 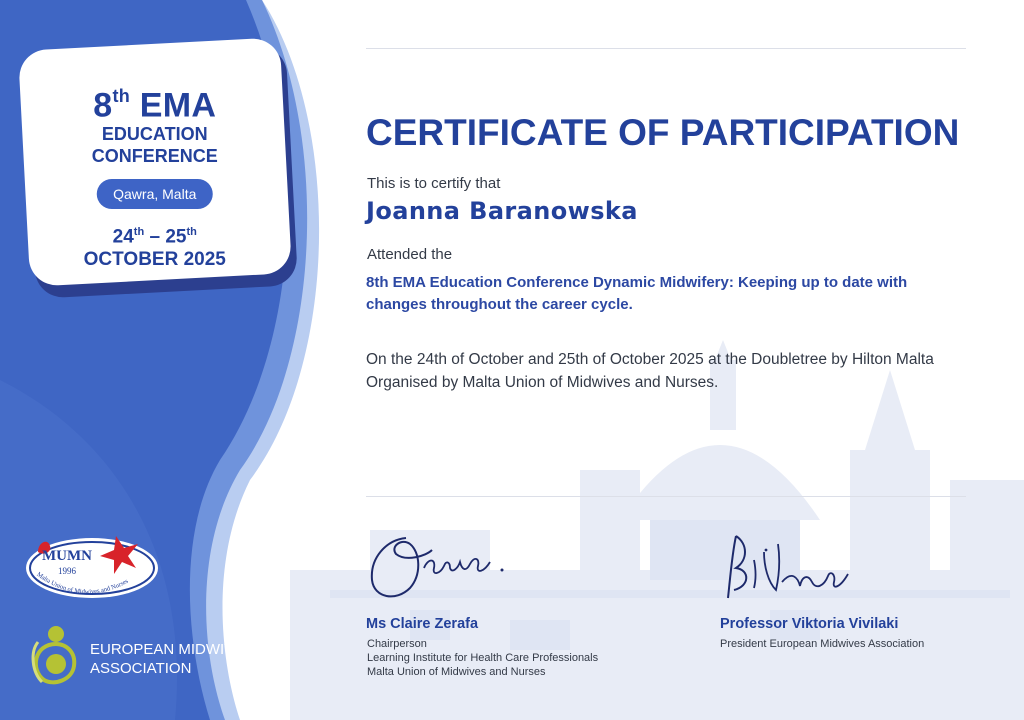 I want to click on signatory-2-name: Professor Viktoria Vivilaki, so click(x=809, y=624).